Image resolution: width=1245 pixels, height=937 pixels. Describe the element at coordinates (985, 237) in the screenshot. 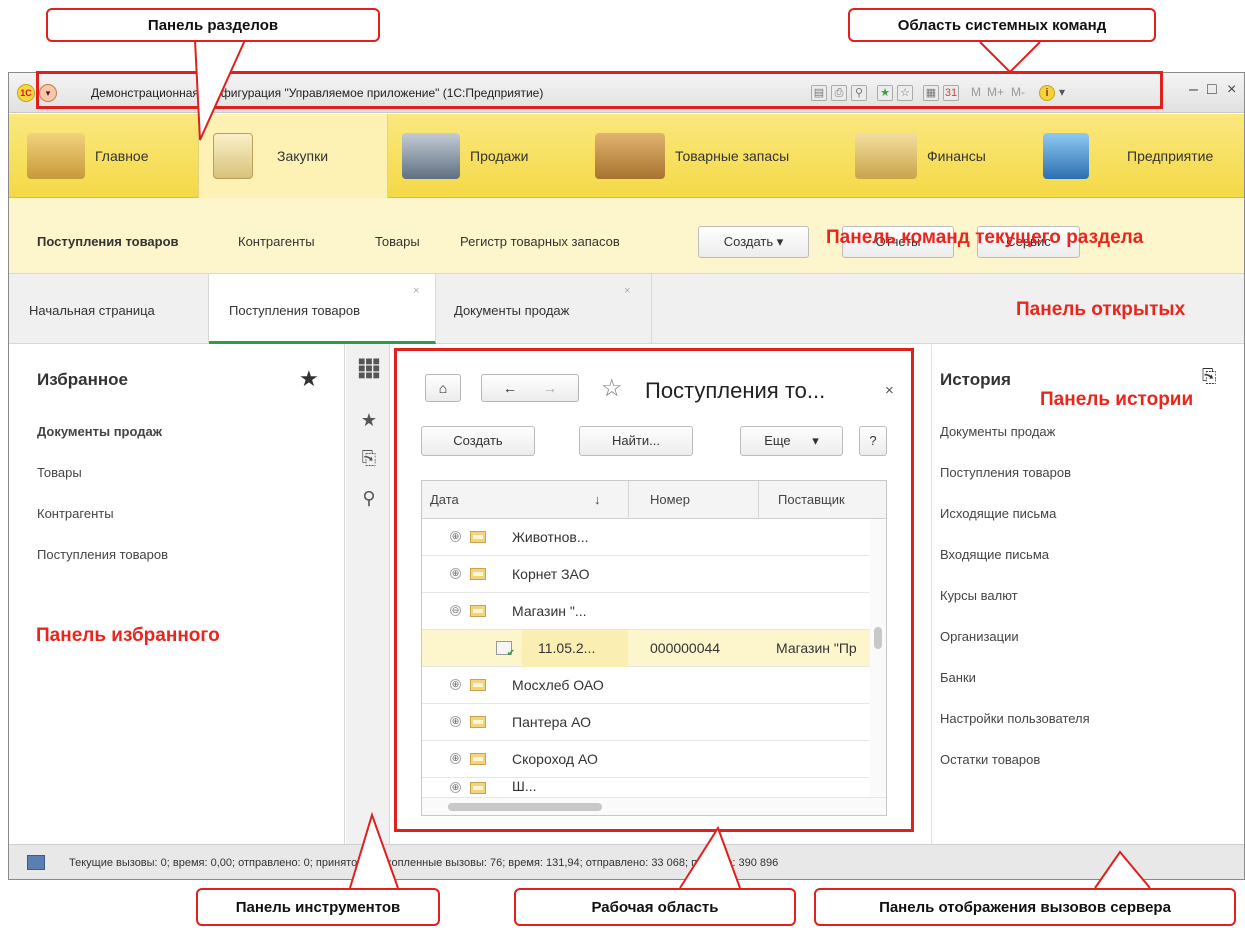

I see `label-section-commands: Панель команд текущего раздела` at that location.